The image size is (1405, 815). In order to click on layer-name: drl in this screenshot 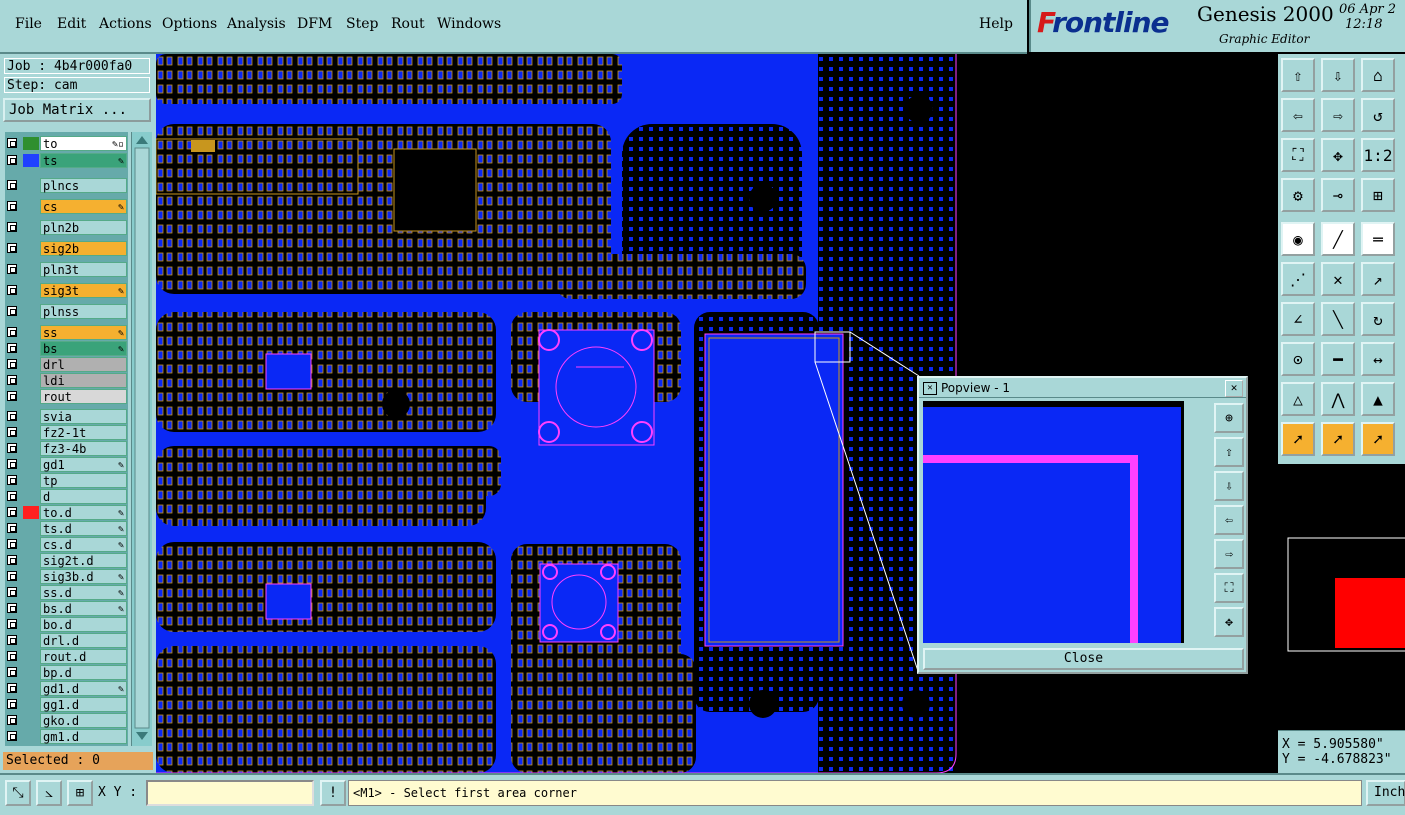, I will do `click(83, 364)`.